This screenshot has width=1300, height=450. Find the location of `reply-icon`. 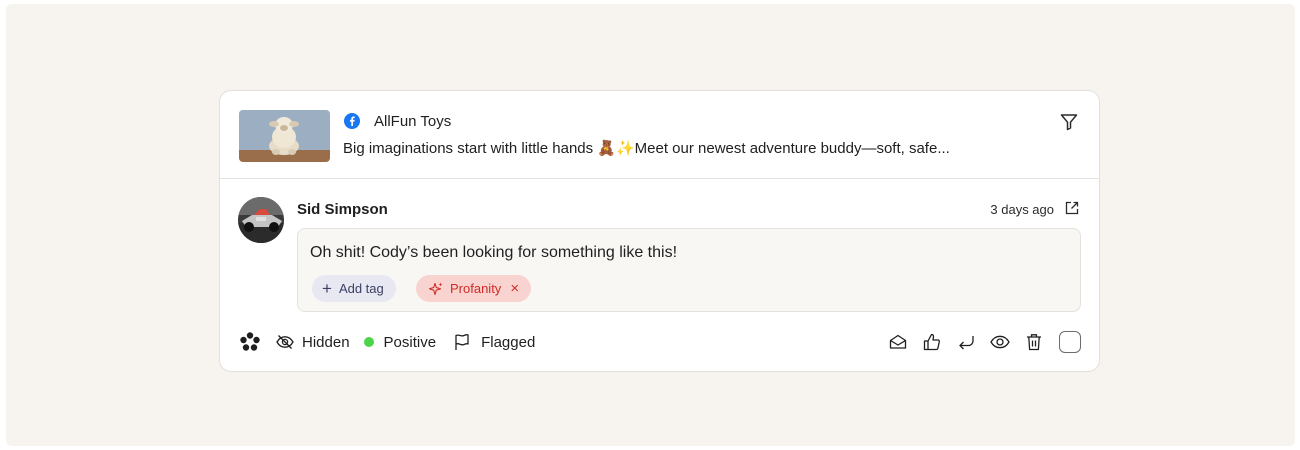

reply-icon is located at coordinates (966, 342).